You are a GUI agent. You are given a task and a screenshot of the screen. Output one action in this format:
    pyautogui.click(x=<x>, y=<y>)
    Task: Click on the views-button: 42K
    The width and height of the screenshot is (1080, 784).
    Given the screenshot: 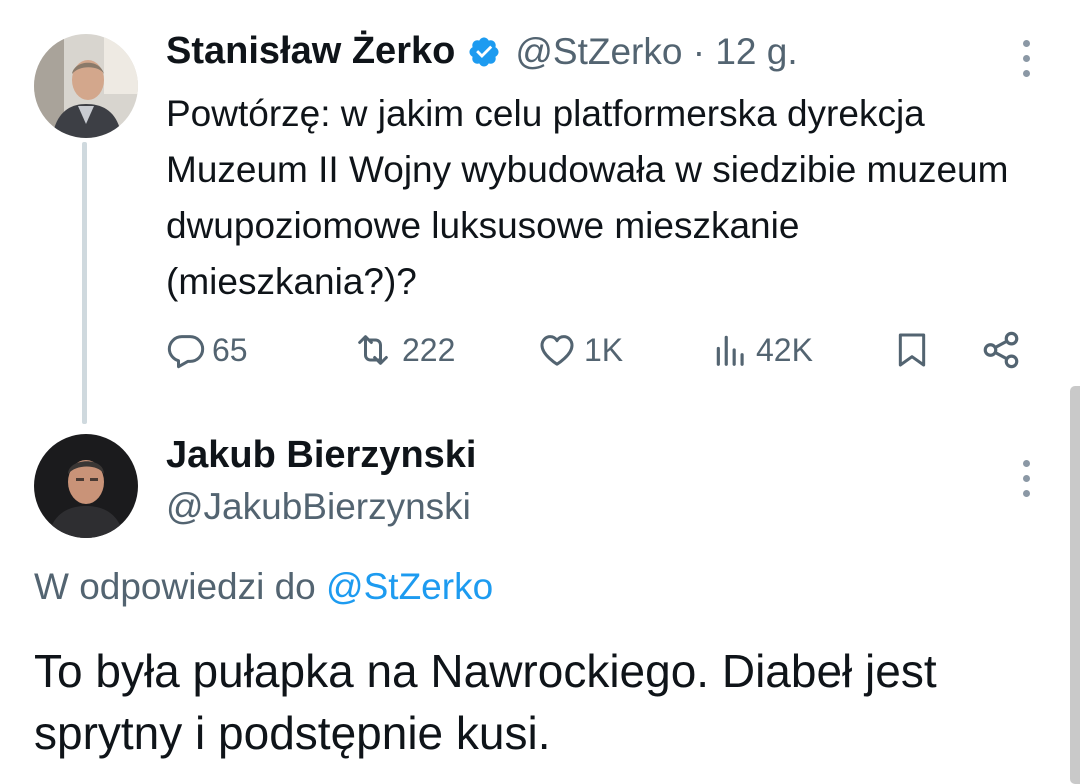 What is the action you would take?
    pyautogui.click(x=762, y=350)
    